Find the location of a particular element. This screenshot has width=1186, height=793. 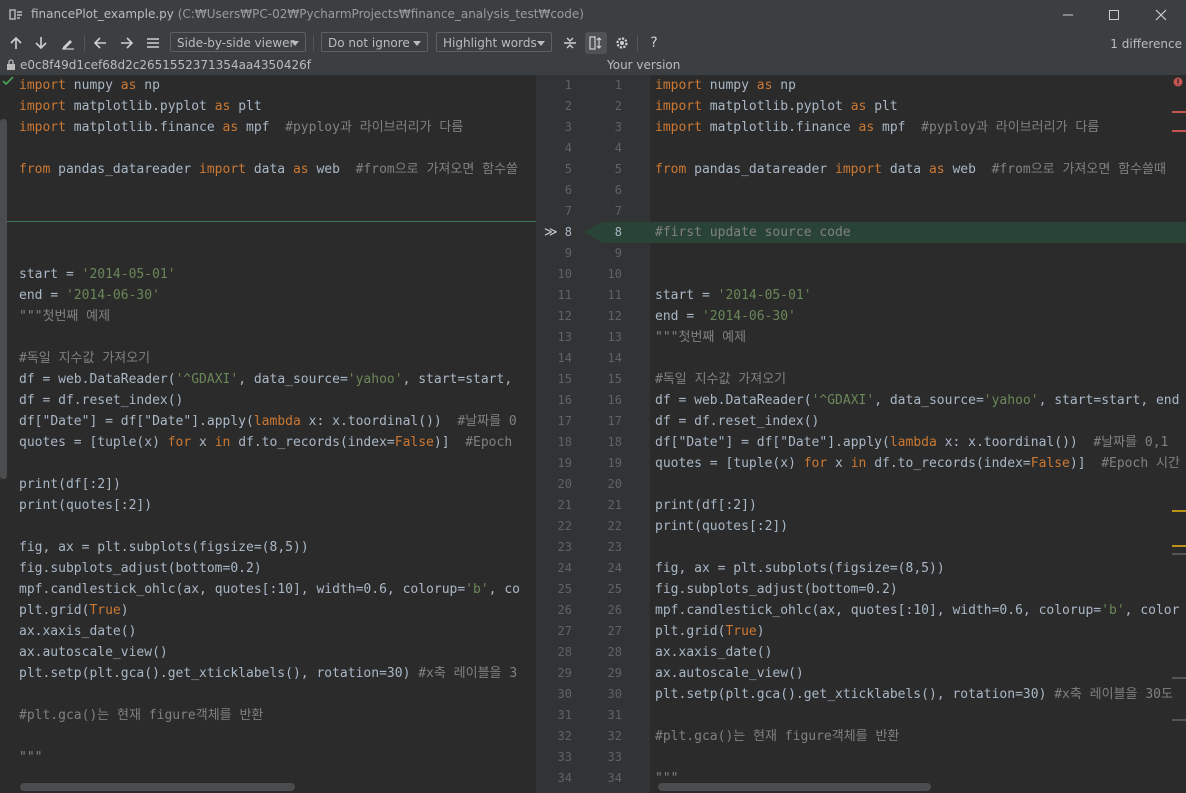

right-line-number: 4 is located at coordinates (618, 148).